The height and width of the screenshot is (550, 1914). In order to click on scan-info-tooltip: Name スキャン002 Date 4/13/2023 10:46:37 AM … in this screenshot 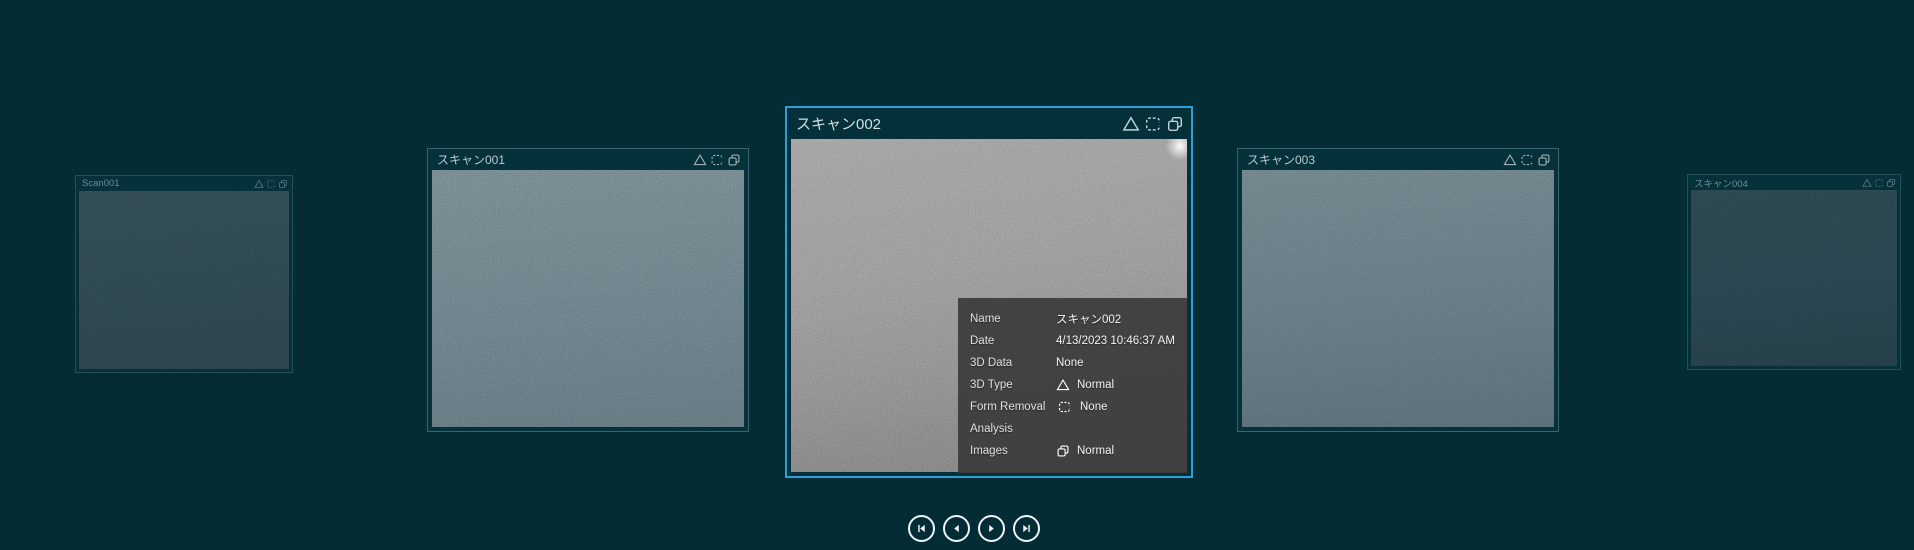, I will do `click(1072, 385)`.